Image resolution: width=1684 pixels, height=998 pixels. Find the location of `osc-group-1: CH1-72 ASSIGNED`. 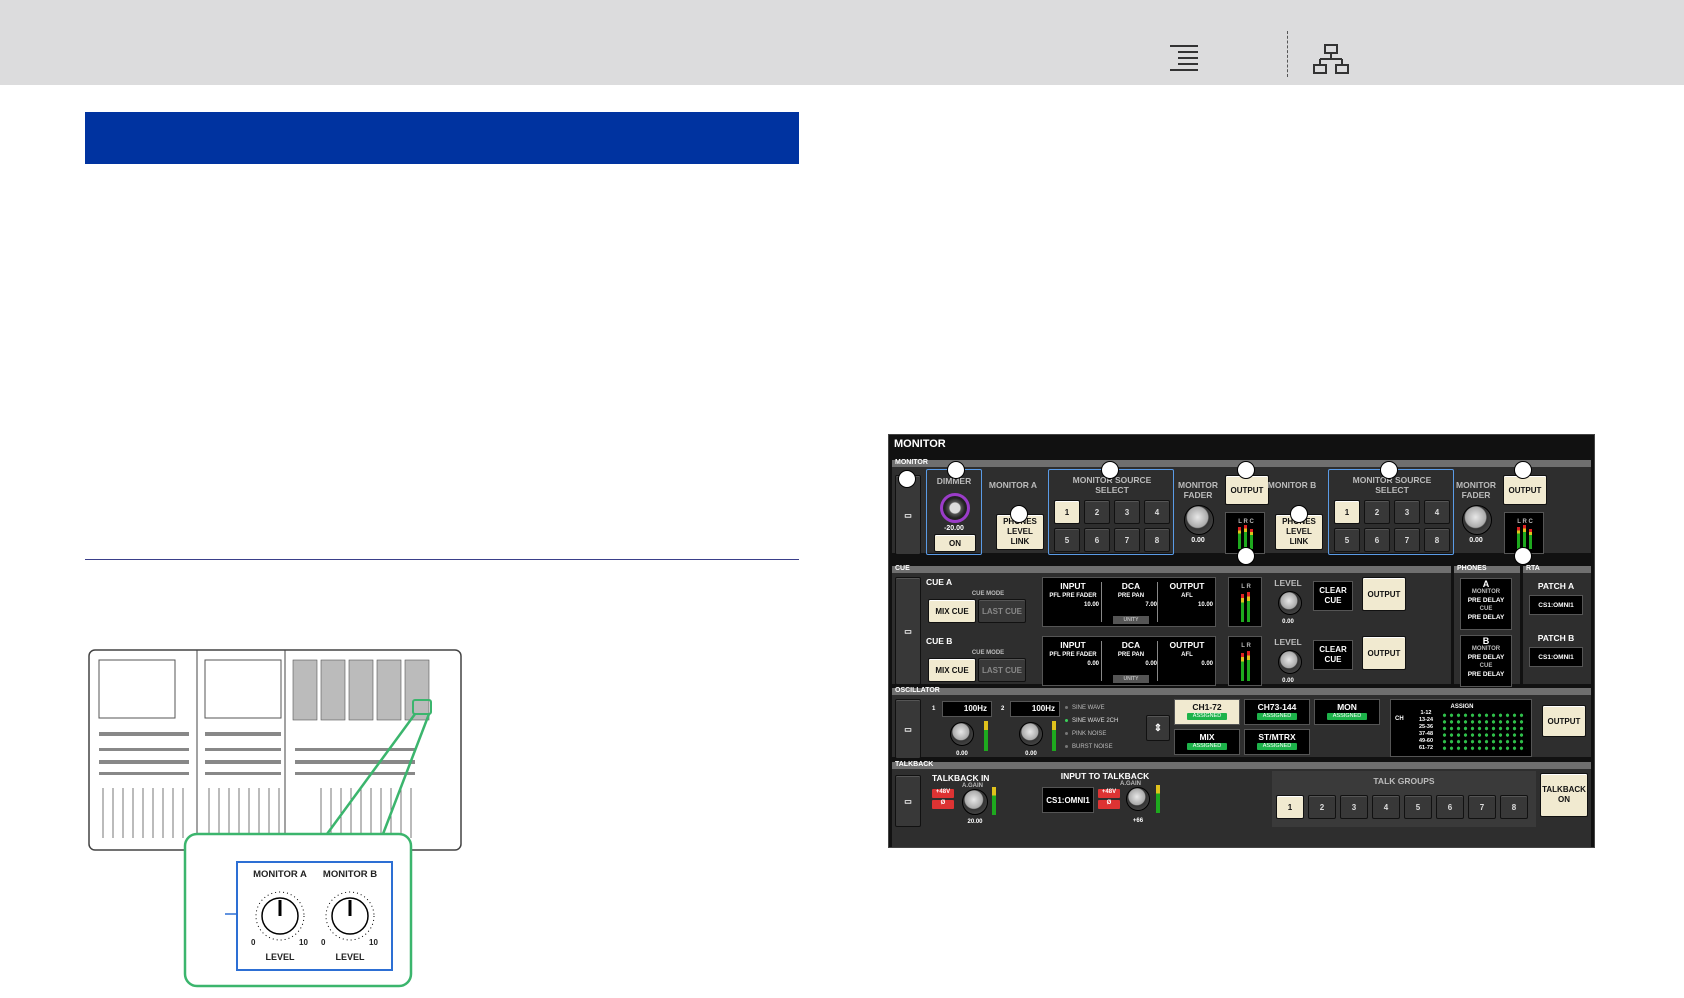

osc-group-1: CH1-72 ASSIGNED is located at coordinates (1207, 712).